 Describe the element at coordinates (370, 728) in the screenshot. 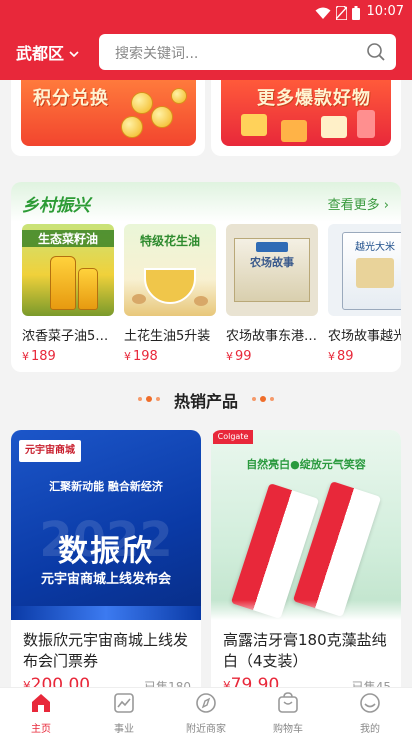

I see `tab-label: 我的` at that location.